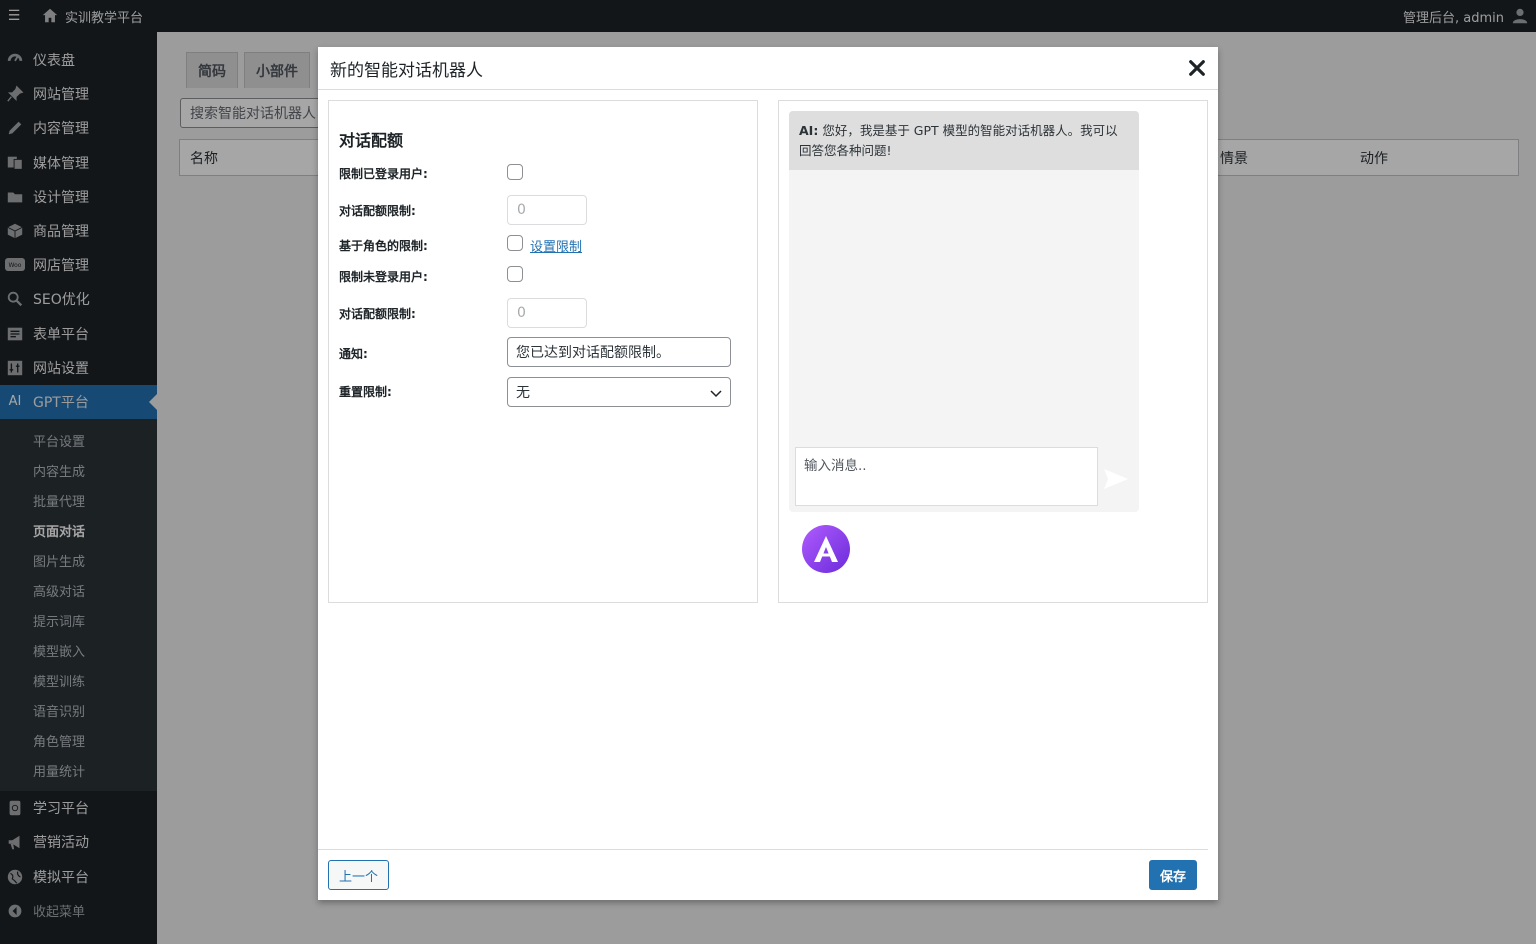 The width and height of the screenshot is (1536, 944). What do you see at coordinates (1173, 875) in the screenshot?
I see `save-button: 保存` at bounding box center [1173, 875].